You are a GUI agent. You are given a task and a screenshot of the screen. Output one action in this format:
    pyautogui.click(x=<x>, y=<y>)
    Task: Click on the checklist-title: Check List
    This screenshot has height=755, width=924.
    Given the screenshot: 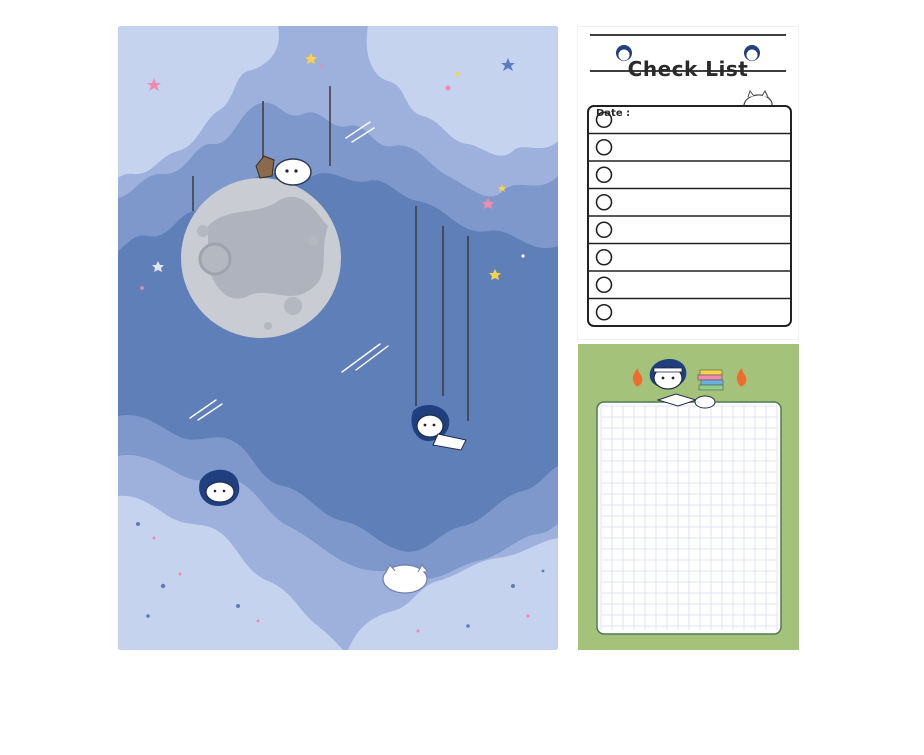 What is the action you would take?
    pyautogui.click(x=688, y=69)
    